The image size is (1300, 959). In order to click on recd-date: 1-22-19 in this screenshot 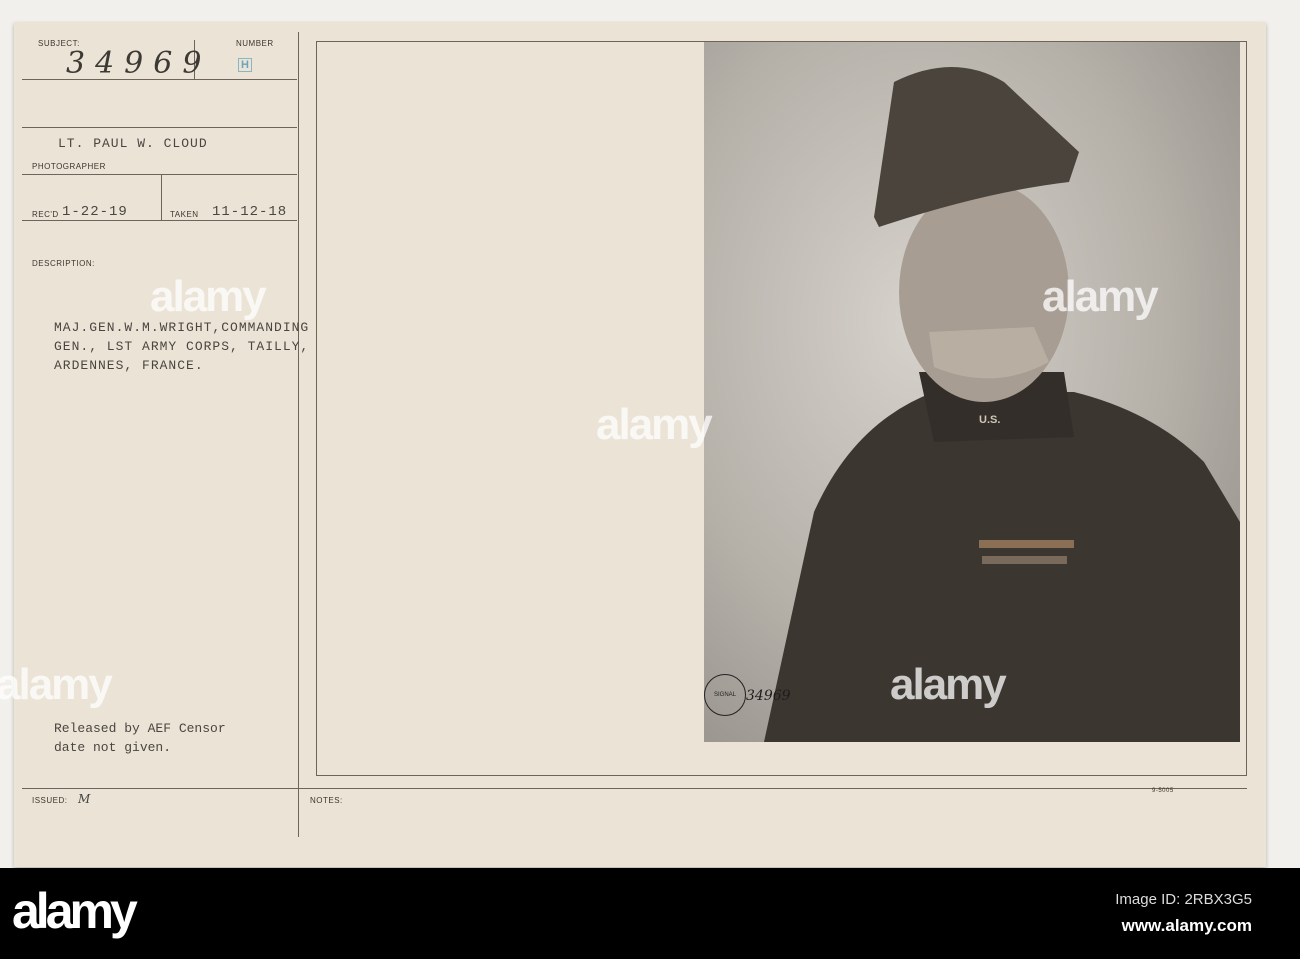, I will do `click(95, 212)`.